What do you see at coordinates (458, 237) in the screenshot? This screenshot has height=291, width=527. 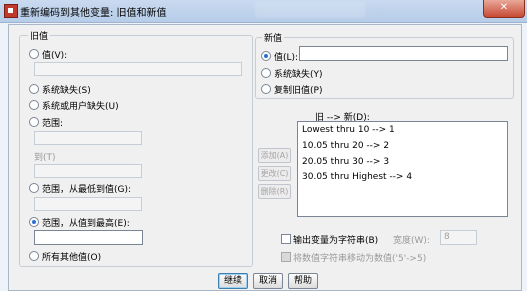 I see `width-input: 8` at bounding box center [458, 237].